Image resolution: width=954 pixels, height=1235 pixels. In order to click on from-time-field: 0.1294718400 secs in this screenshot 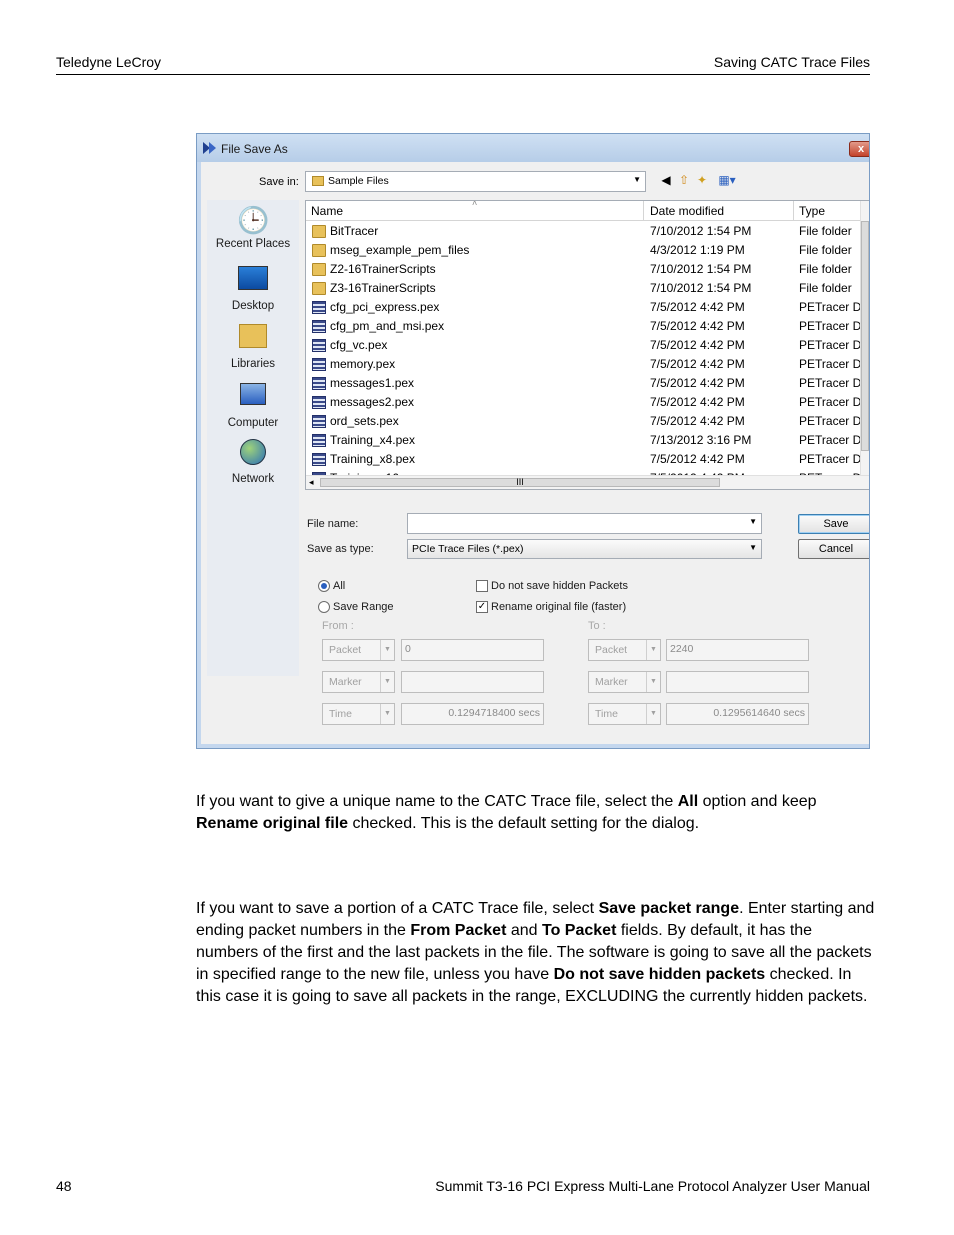, I will do `click(472, 714)`.